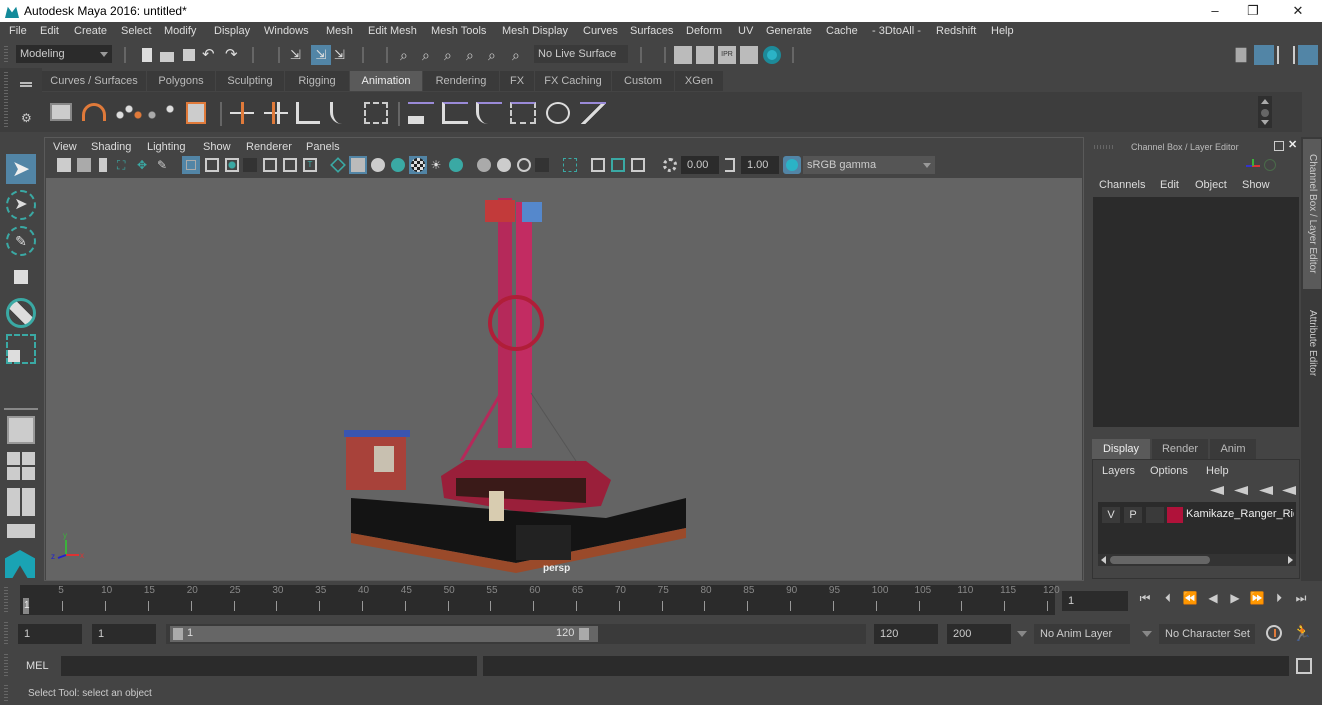  I want to click on lasso-tool-icon: ➤, so click(21, 205).